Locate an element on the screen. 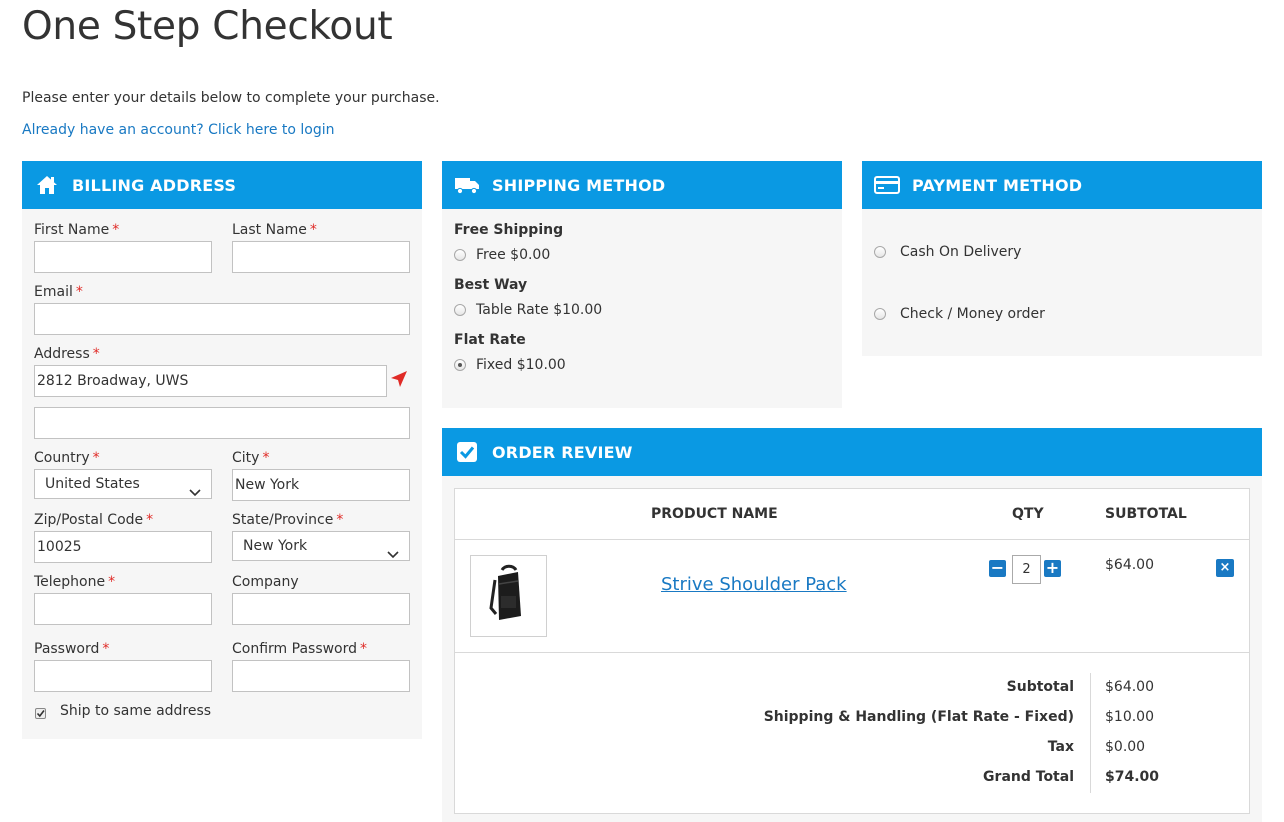  truck-icon is located at coordinates (467, 185).